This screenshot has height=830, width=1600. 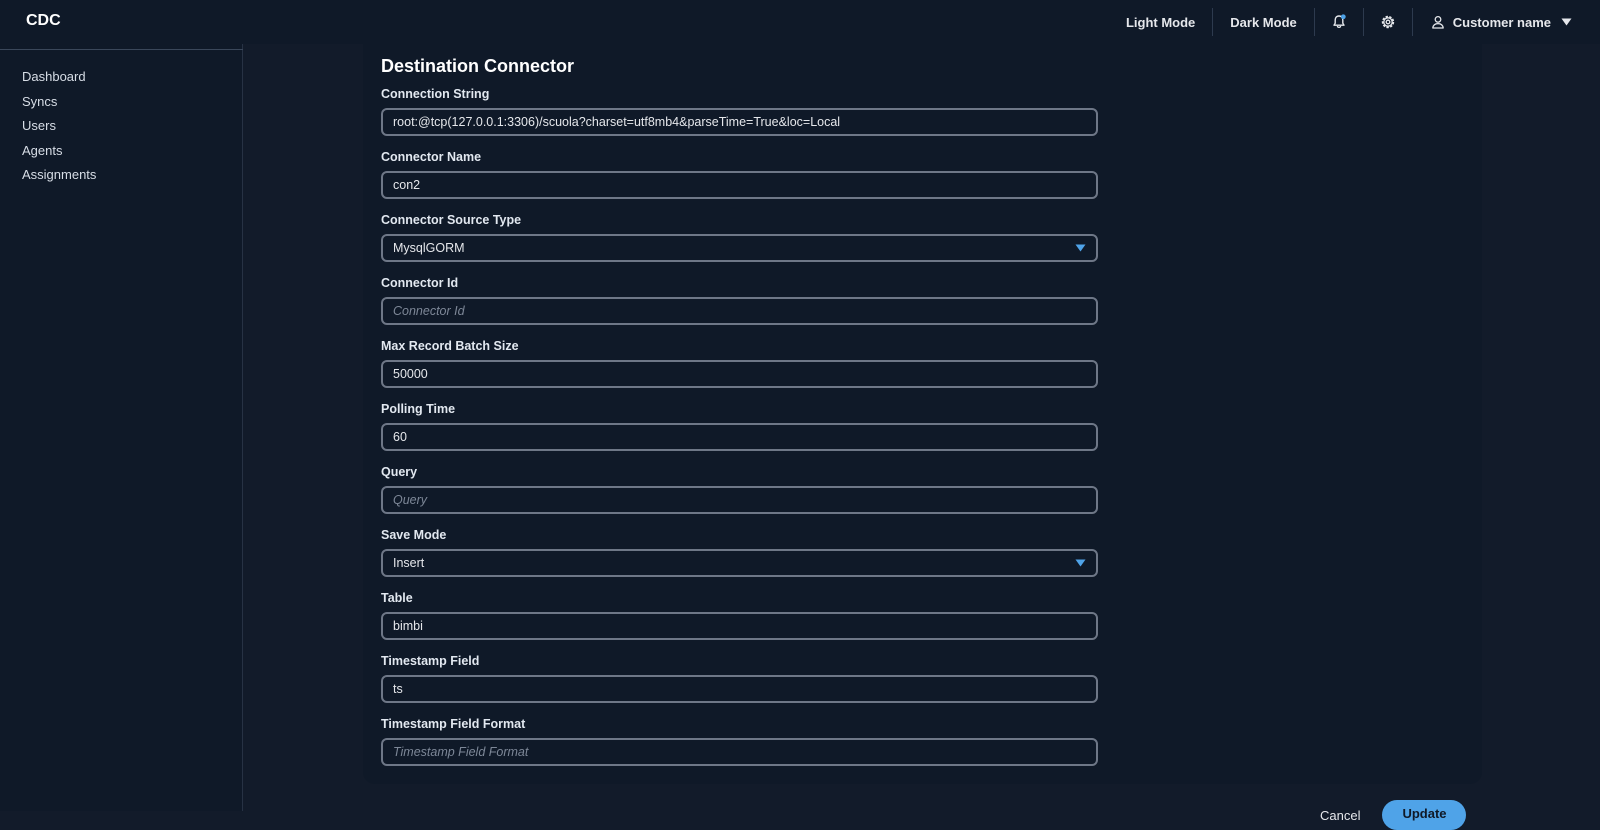 What do you see at coordinates (450, 346) in the screenshot?
I see `field-label: Max Record Batch Size` at bounding box center [450, 346].